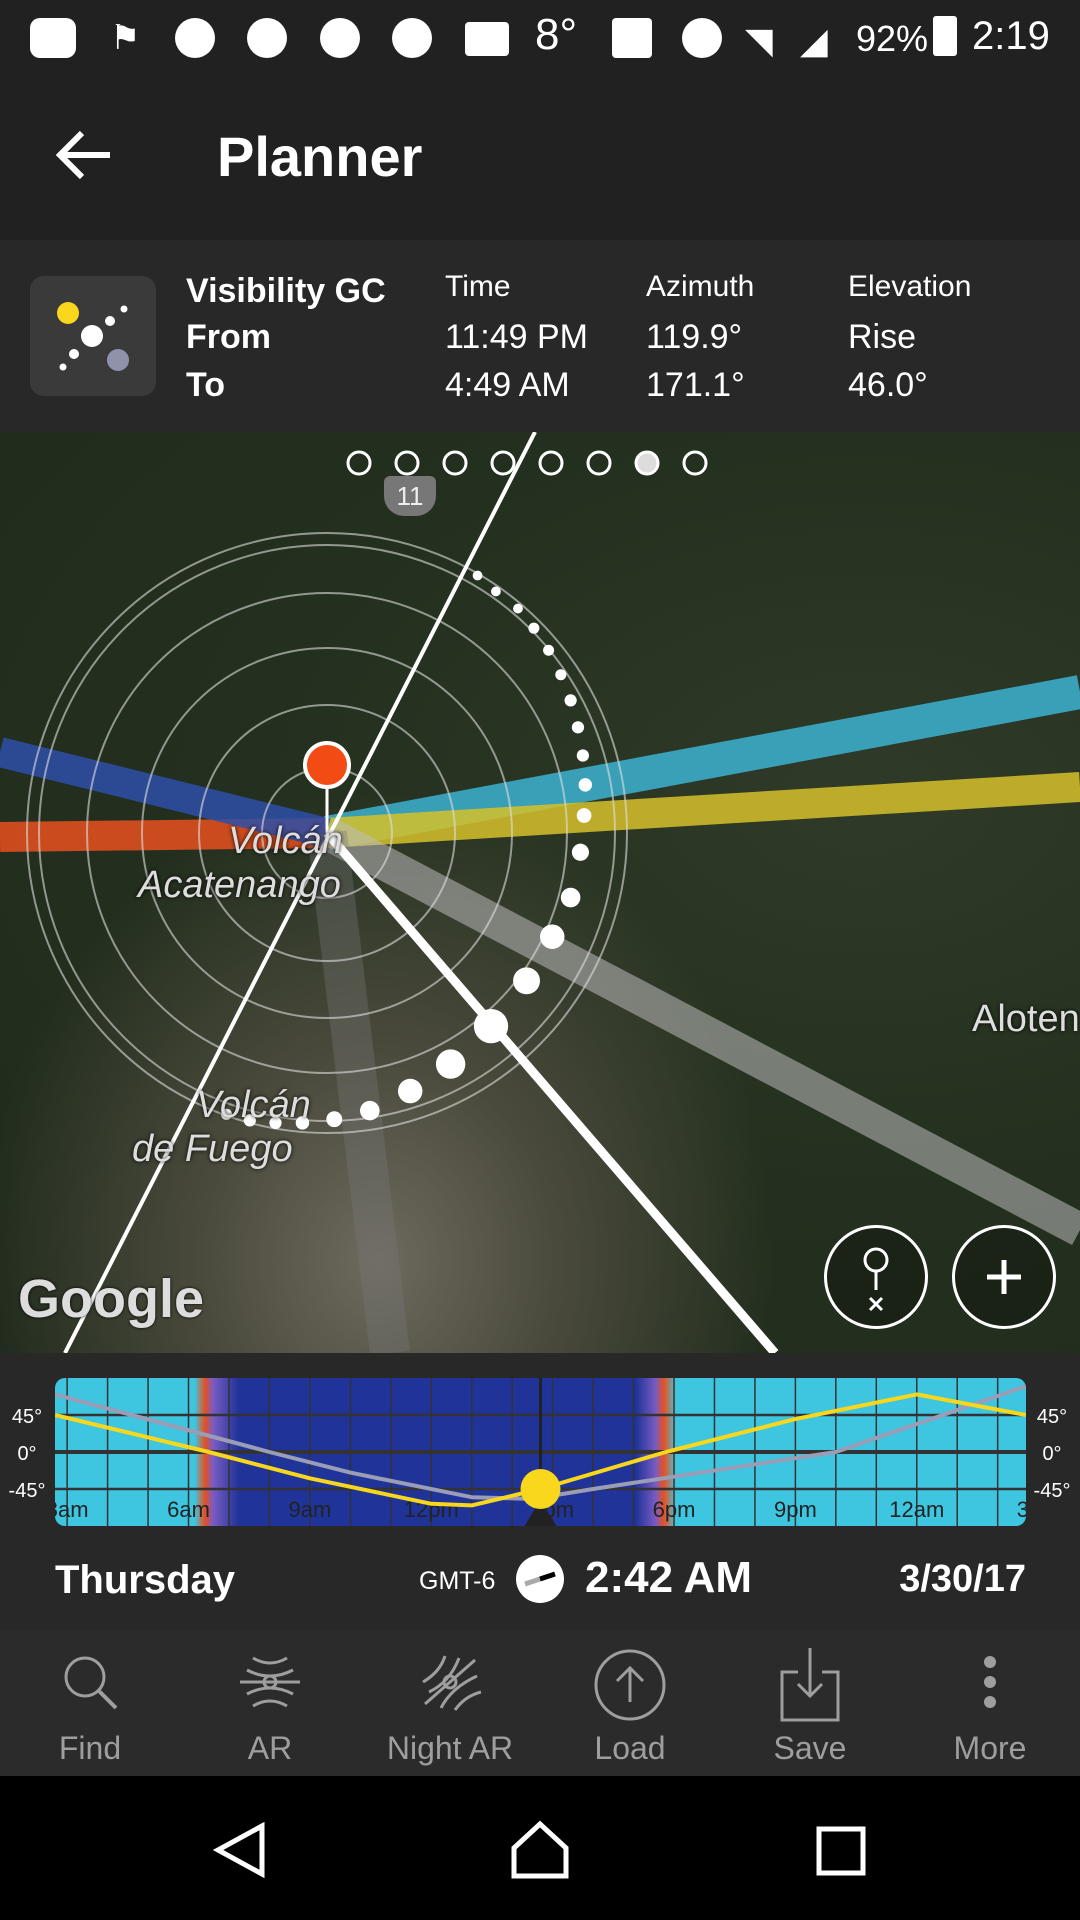 This screenshot has width=1080, height=1920. What do you see at coordinates (270, 1682) in the screenshot?
I see `ar-icon` at bounding box center [270, 1682].